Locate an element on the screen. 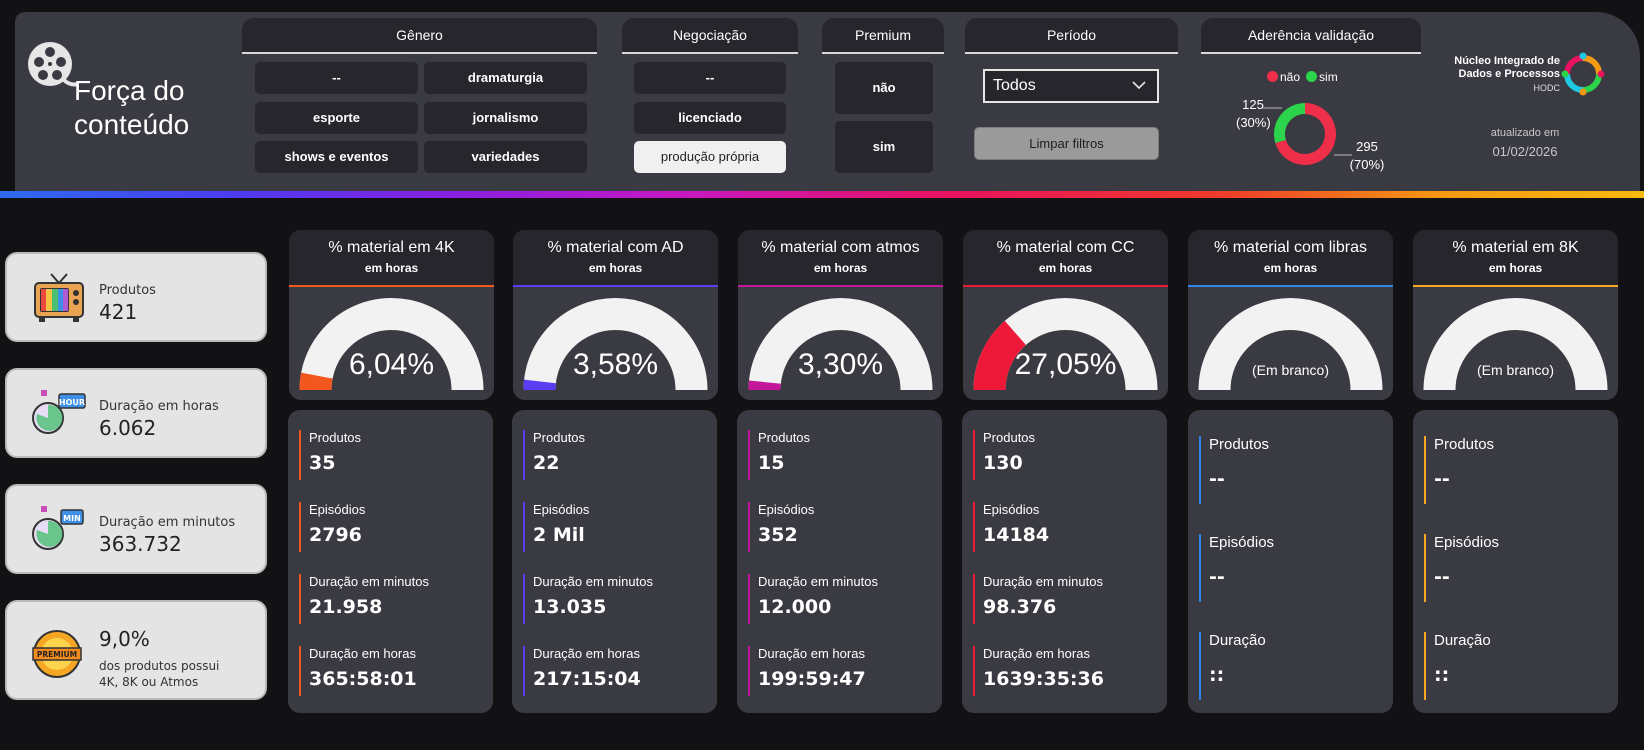  stat-produtos: Produtos 130 is located at coordinates (1004, 455).